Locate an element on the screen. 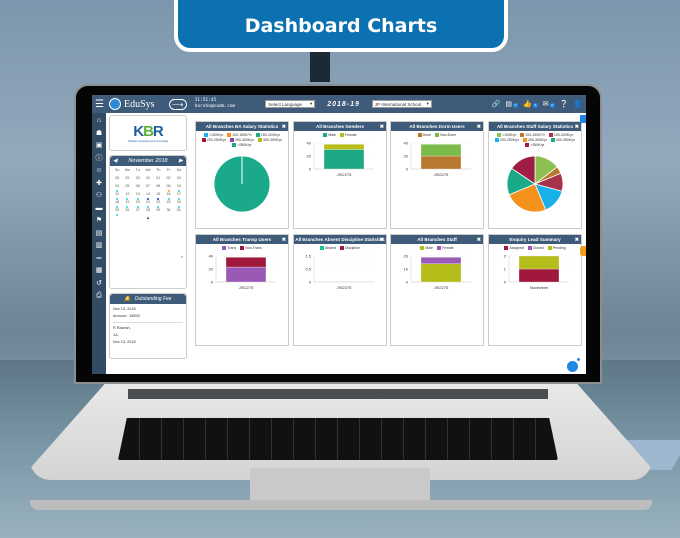 The image size is (680, 538). calendar-day: 12 is located at coordinates (127, 196).